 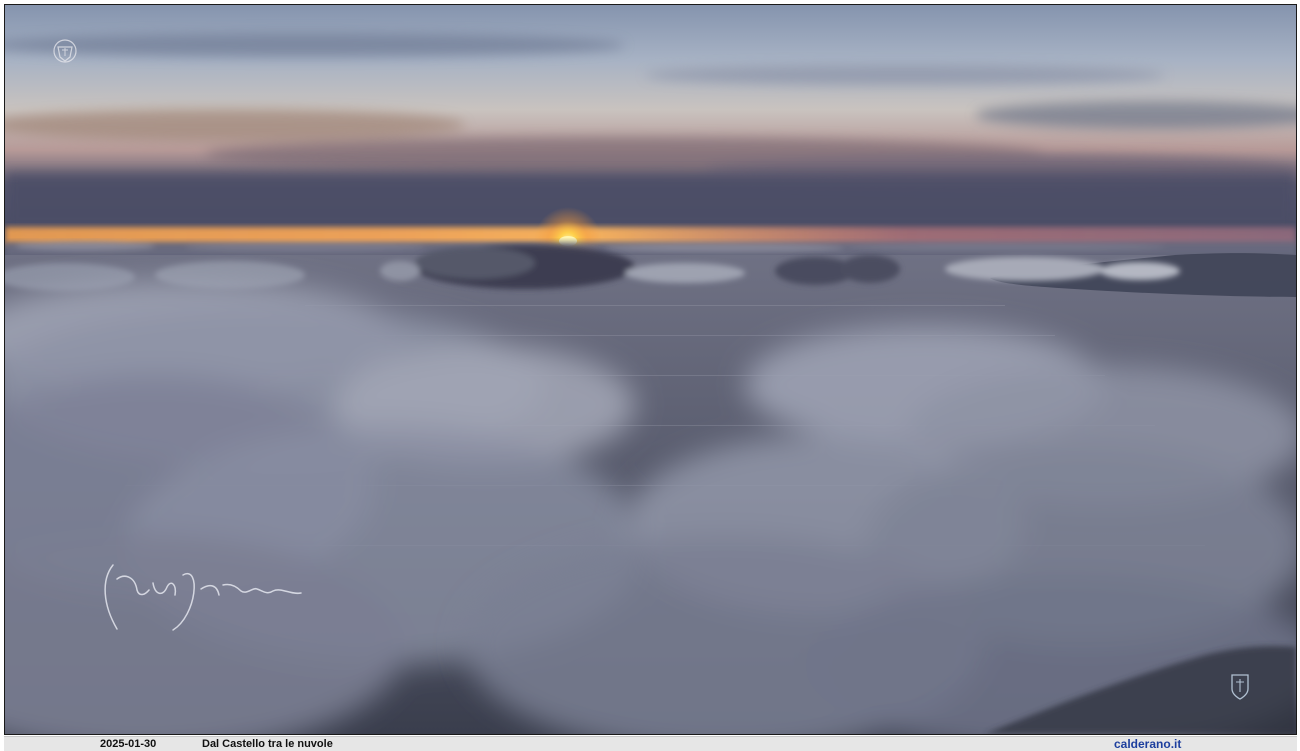 I want to click on photo-title: Dal Castello tra le nuvole, so click(x=267, y=744).